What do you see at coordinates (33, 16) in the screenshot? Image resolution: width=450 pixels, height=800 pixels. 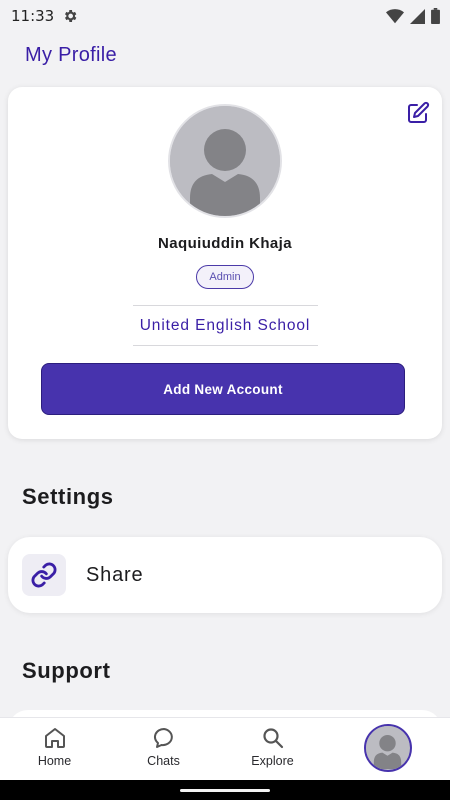 I see `status-time: 11:33` at bounding box center [33, 16].